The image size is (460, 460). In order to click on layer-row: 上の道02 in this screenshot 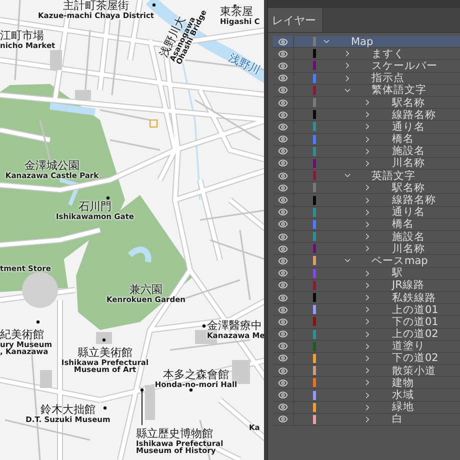, I will do `click(366, 334)`.